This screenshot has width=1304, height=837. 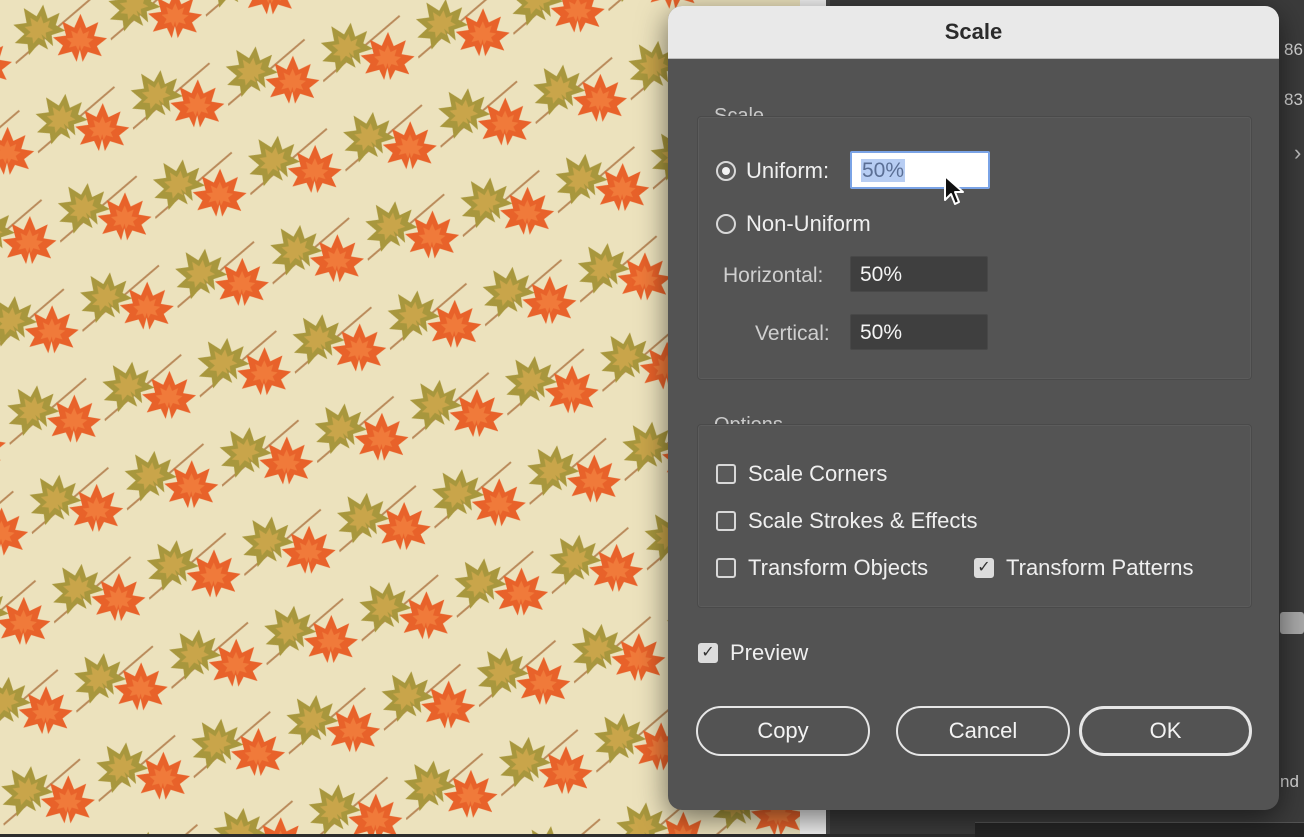 I want to click on panel-value-fragment: 83, so click(x=1293, y=99).